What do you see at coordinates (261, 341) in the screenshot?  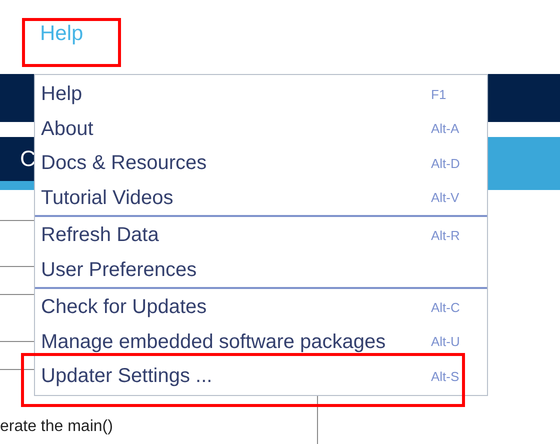 I see `menu-item: Manage embedded software packages Alt-U` at bounding box center [261, 341].